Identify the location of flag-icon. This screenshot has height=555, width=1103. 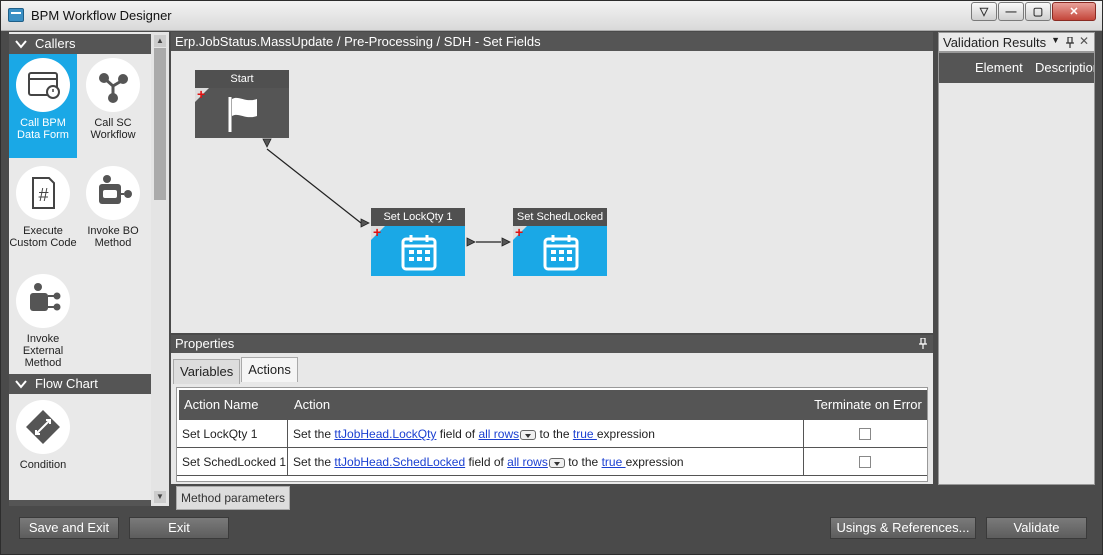
(242, 114).